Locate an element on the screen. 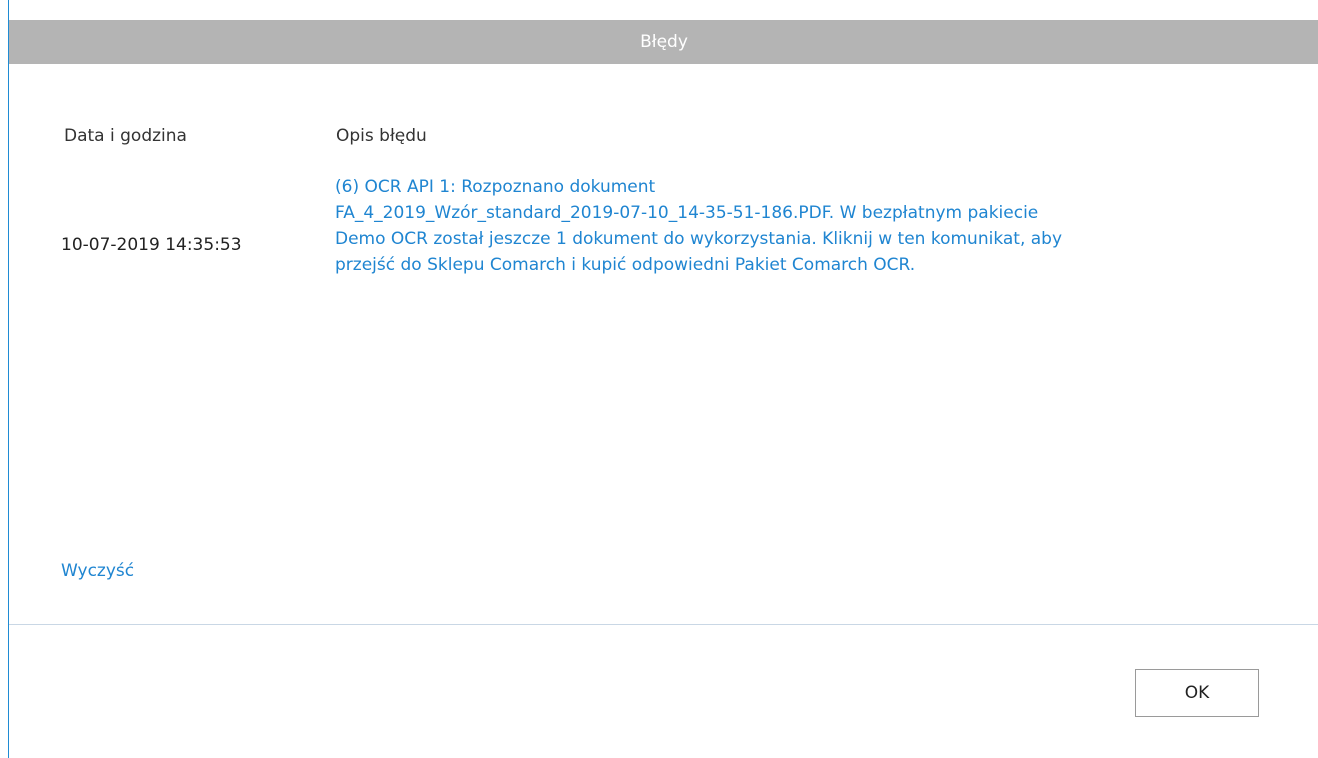  column-header-datetime: Data i godzina is located at coordinates (125, 136).